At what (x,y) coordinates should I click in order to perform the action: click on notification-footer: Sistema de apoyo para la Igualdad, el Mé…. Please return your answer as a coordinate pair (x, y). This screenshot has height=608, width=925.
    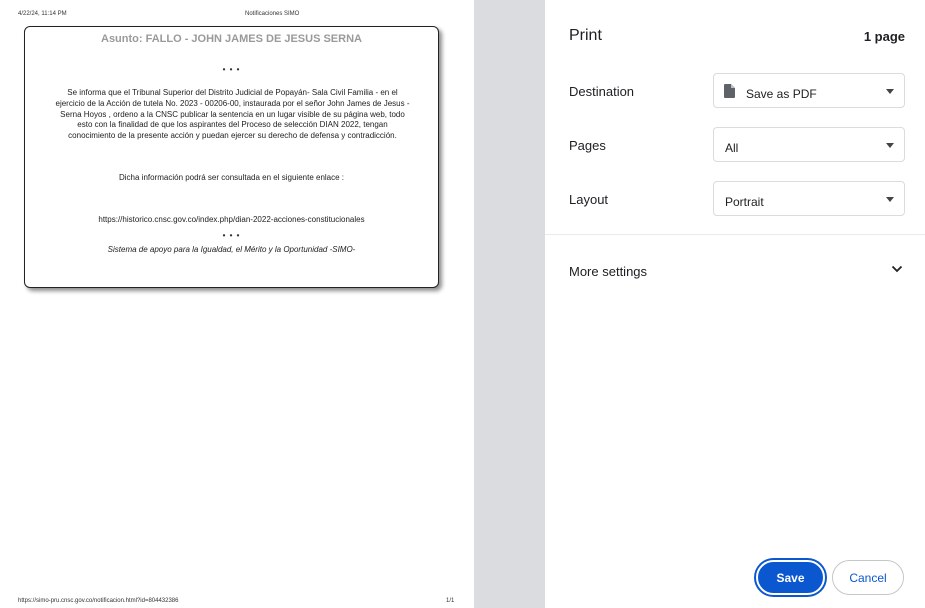
    Looking at the image, I should click on (231, 249).